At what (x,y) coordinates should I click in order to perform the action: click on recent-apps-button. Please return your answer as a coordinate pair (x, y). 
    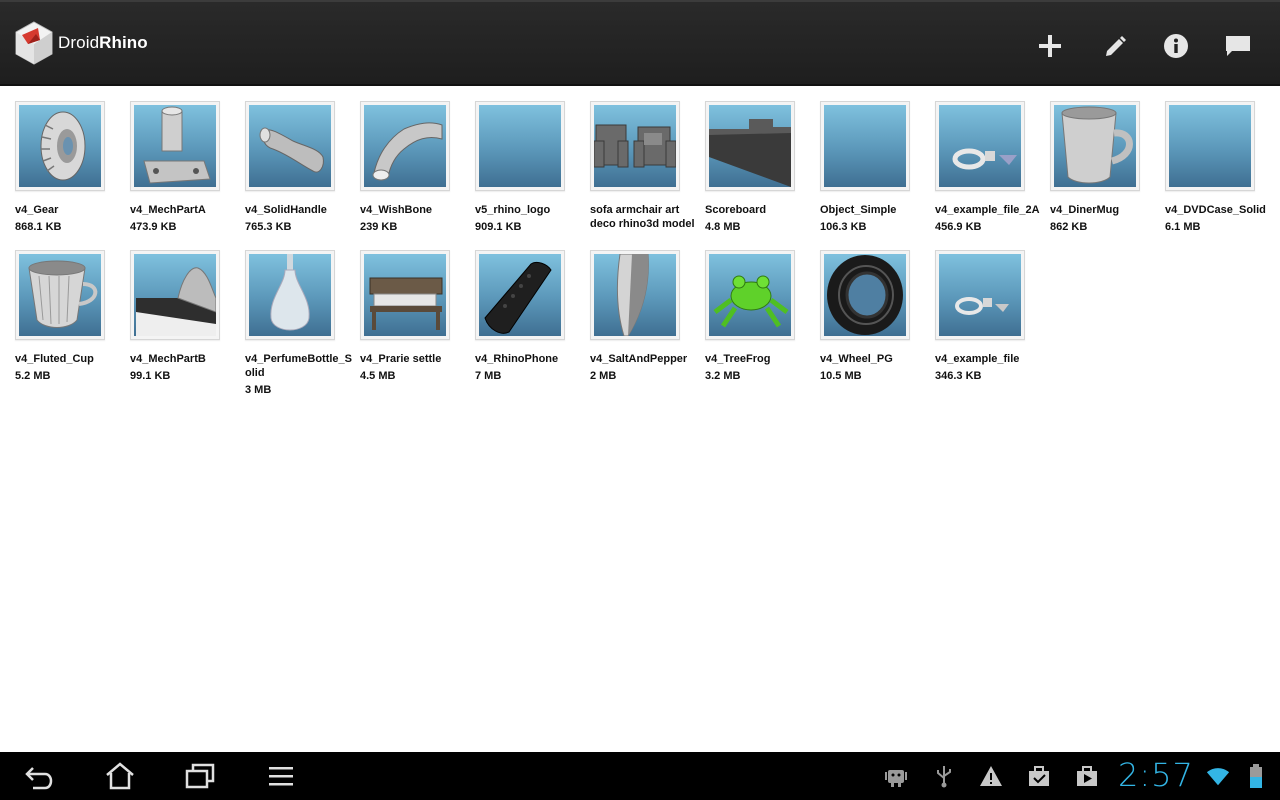
    Looking at the image, I should click on (200, 776).